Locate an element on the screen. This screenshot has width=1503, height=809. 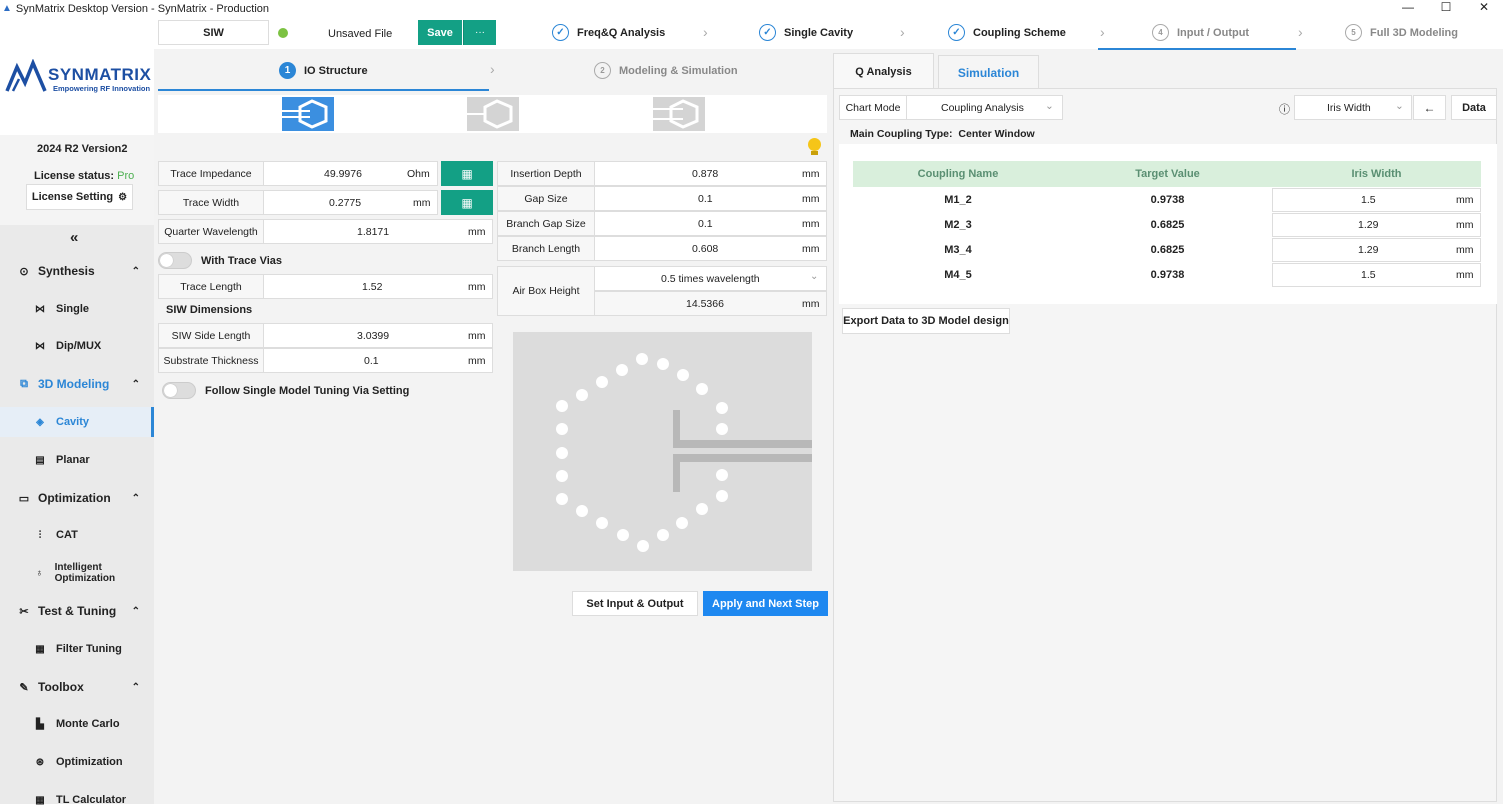
nav-item-toolbox-optimization: ⊛ Optimization is located at coordinates (77, 762).